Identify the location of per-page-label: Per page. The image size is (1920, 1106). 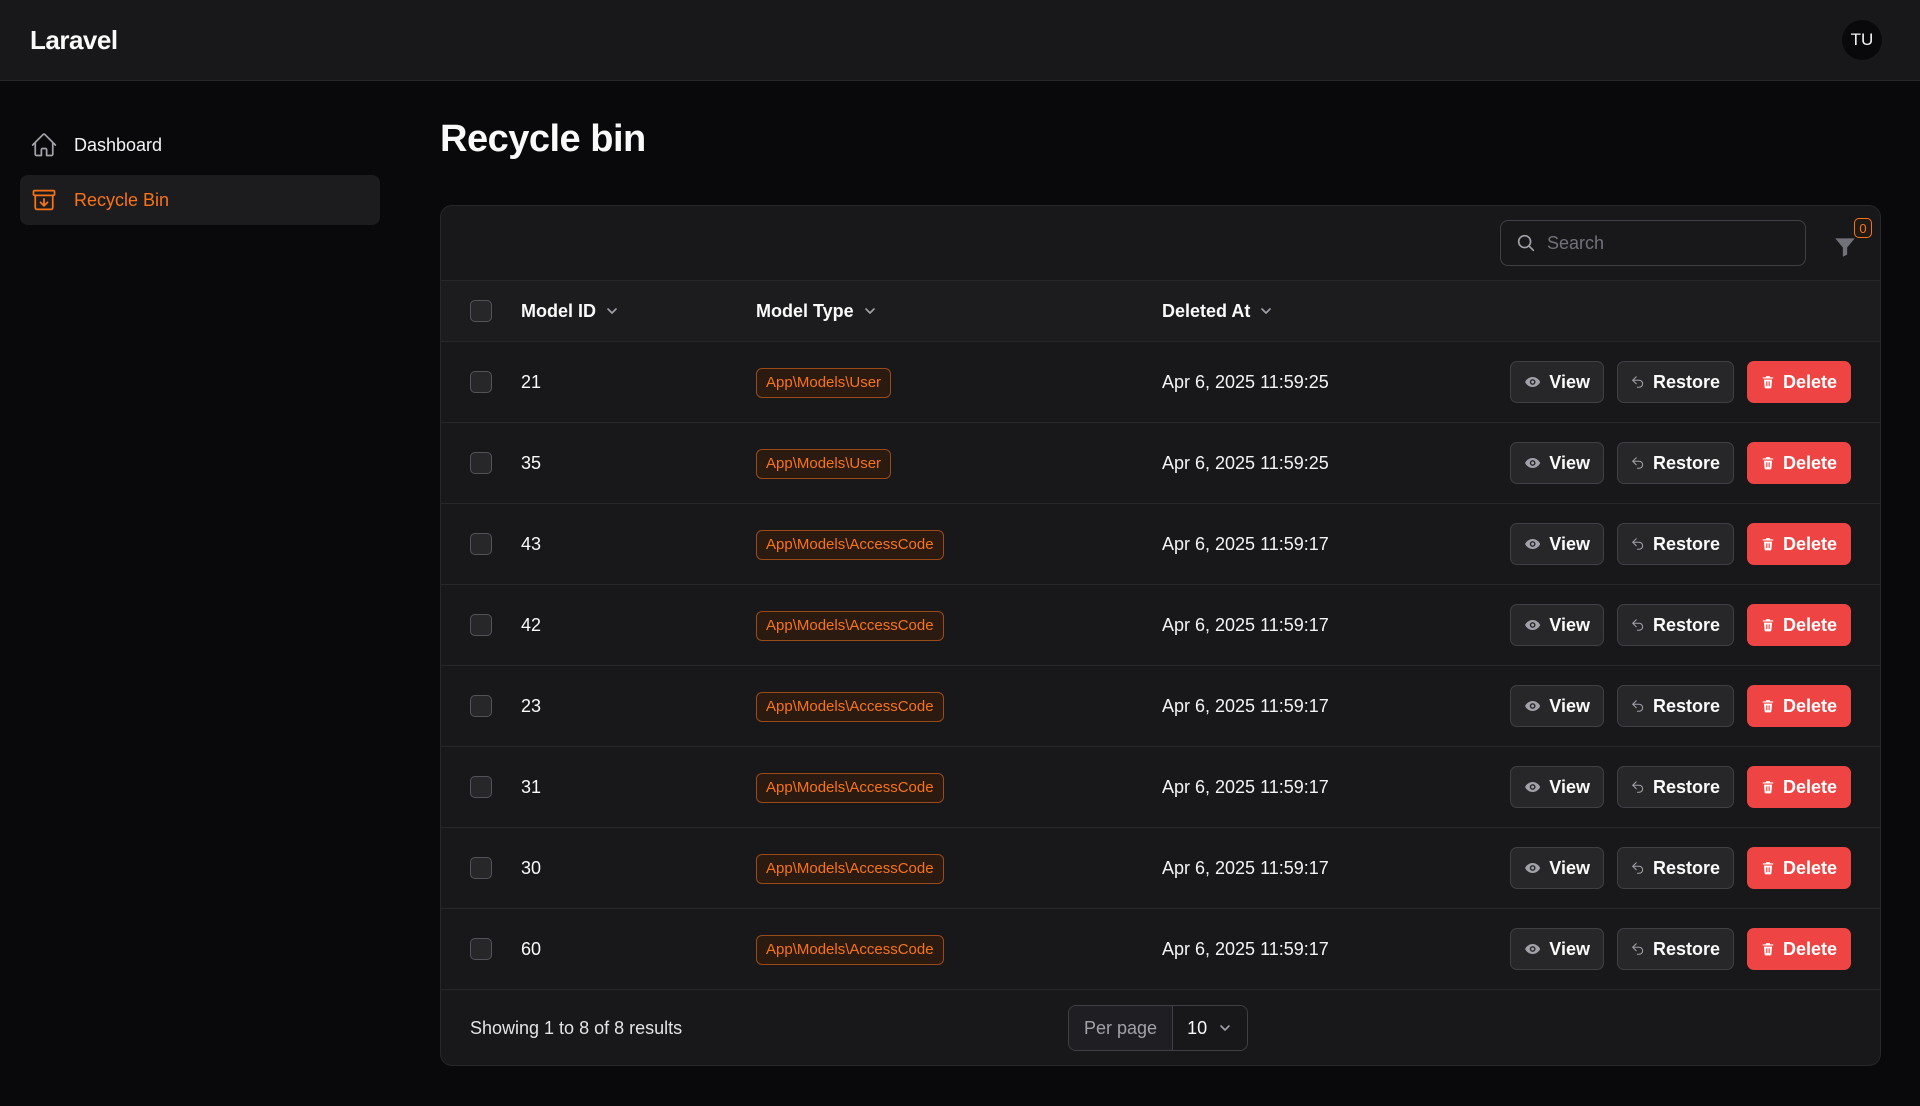
(1121, 1028).